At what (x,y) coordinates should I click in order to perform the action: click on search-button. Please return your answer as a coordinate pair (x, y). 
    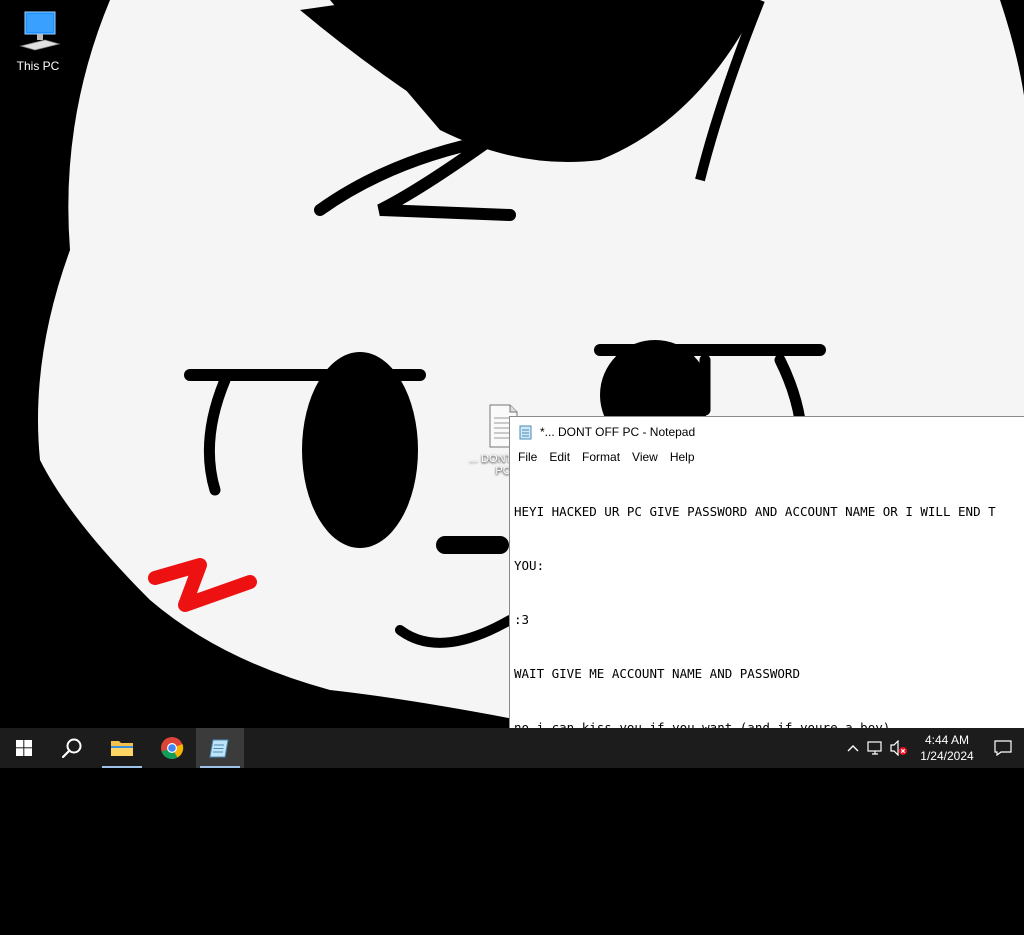
    Looking at the image, I should click on (72, 748).